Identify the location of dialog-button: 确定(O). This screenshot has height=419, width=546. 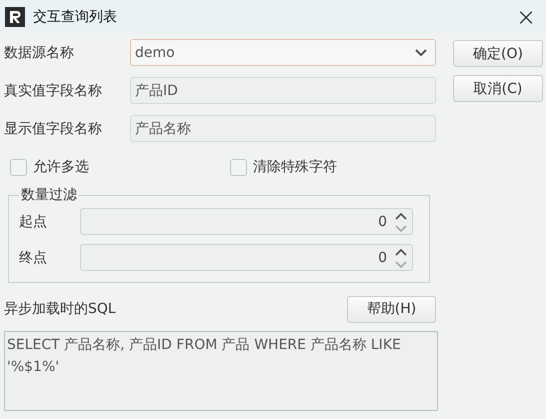
(498, 53).